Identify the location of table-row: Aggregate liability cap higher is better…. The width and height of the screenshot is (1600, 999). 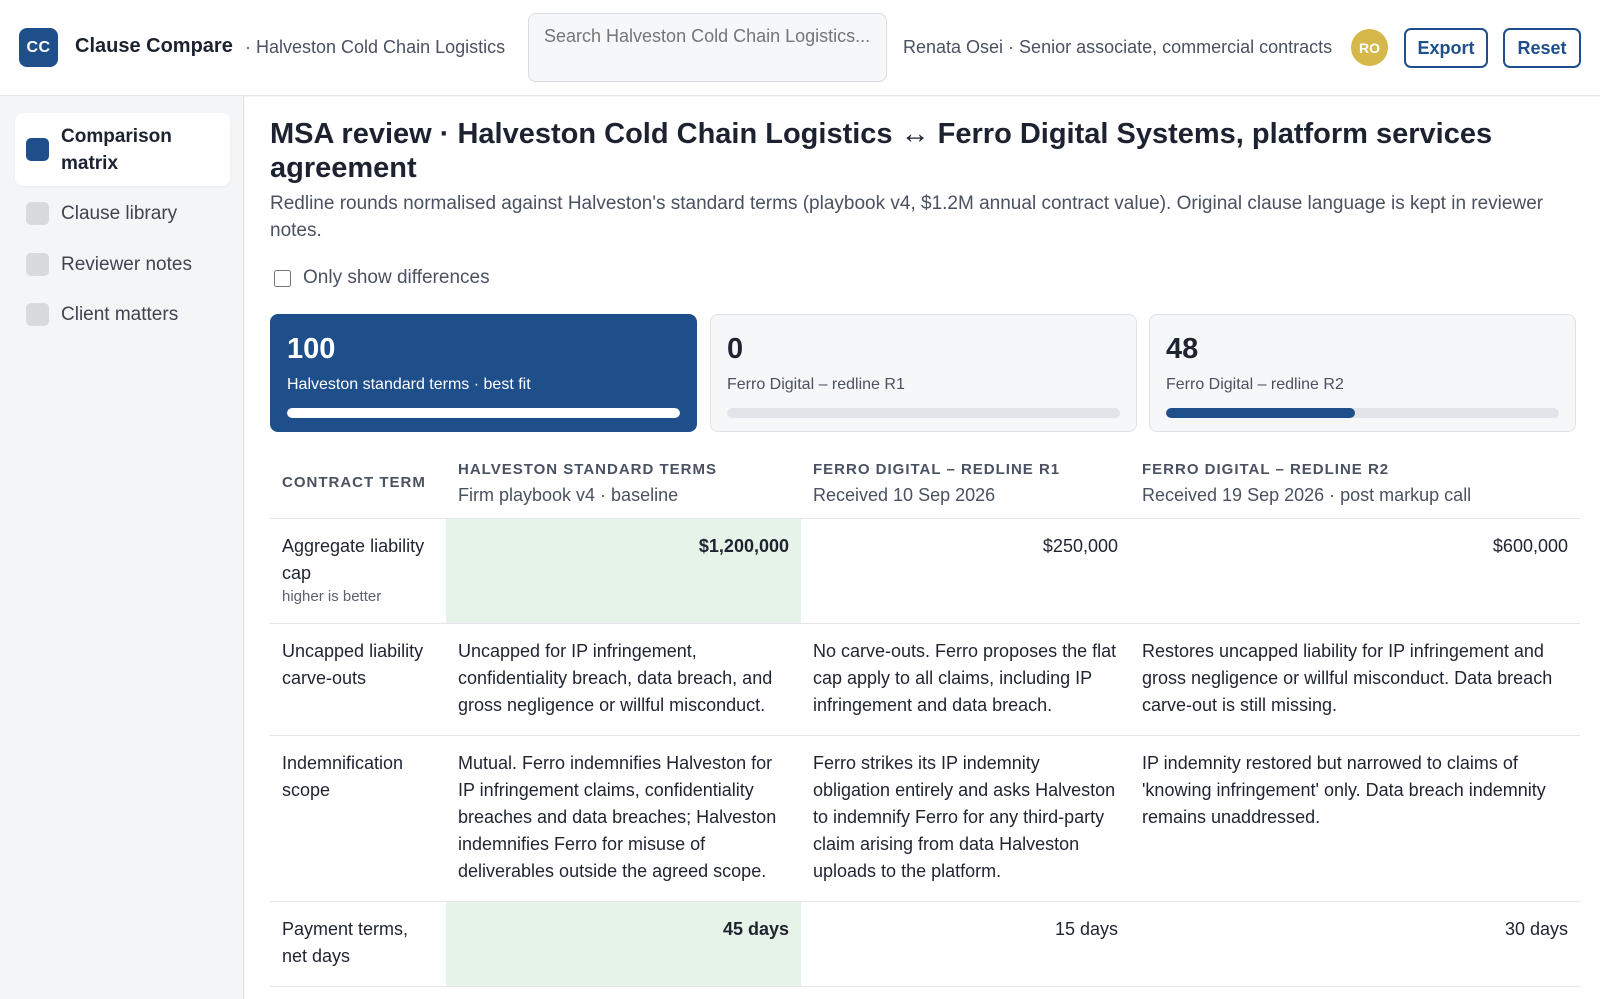
(925, 571).